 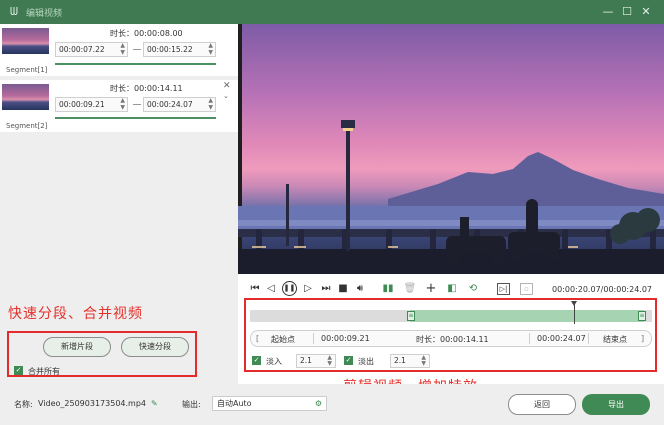 What do you see at coordinates (155, 347) in the screenshot?
I see `quick-split-button: 快速分段` at bounding box center [155, 347].